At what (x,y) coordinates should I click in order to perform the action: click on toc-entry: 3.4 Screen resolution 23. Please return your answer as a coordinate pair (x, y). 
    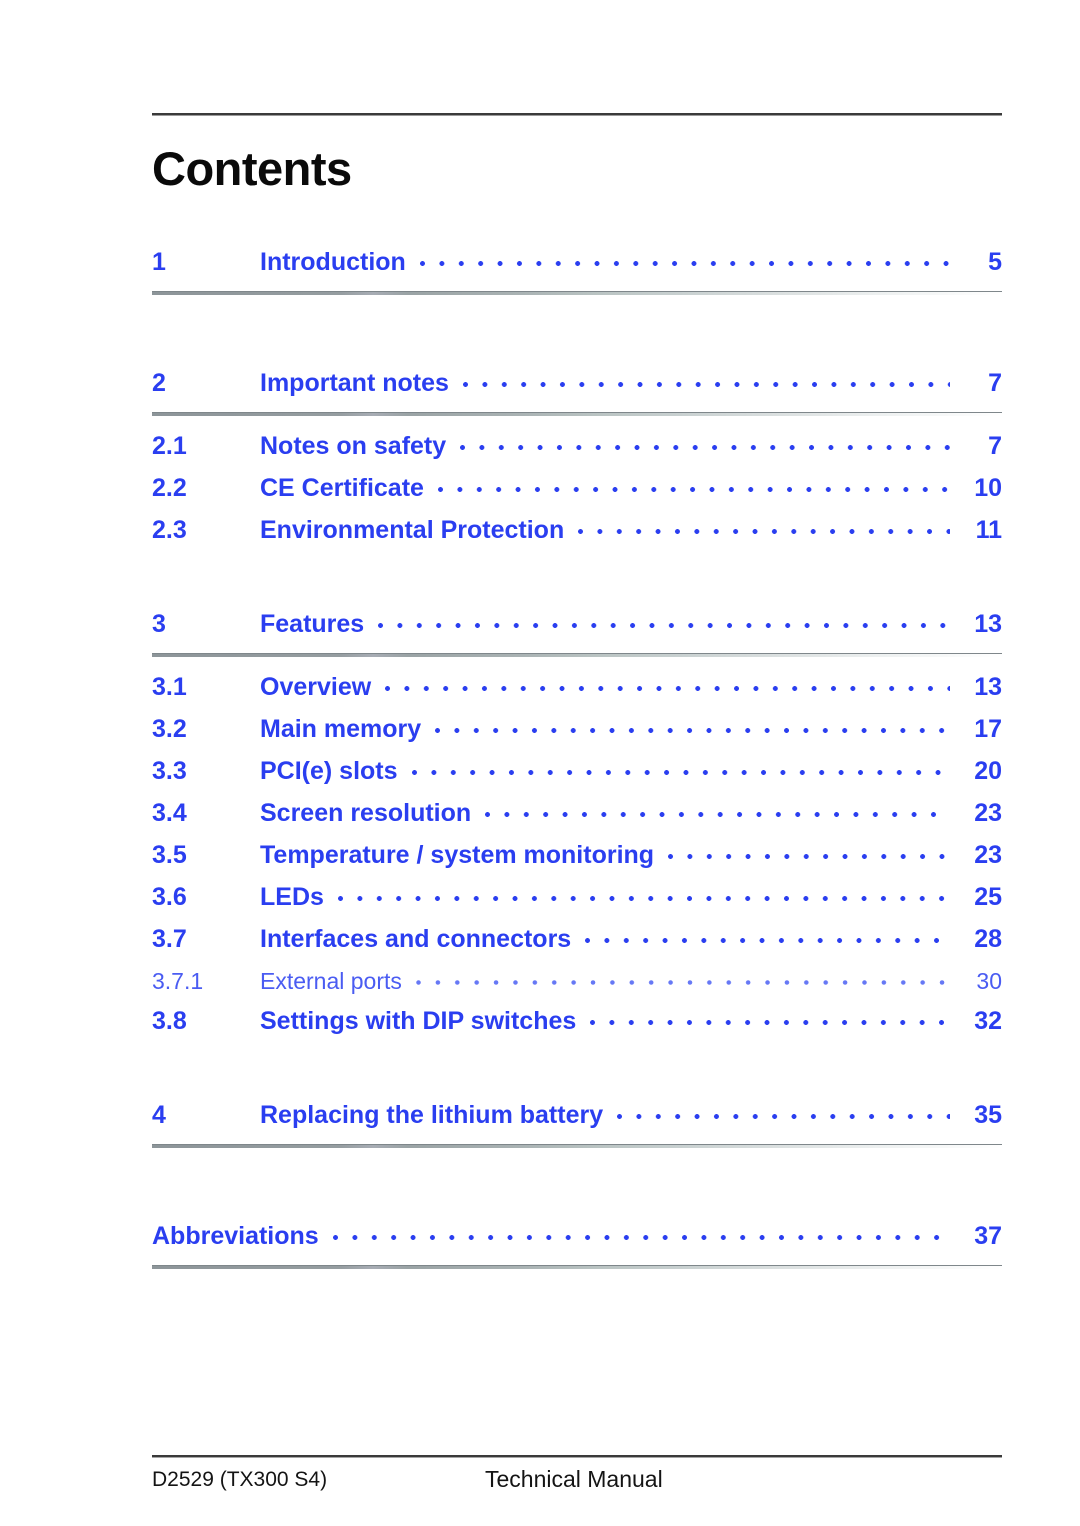
    Looking at the image, I should click on (577, 820).